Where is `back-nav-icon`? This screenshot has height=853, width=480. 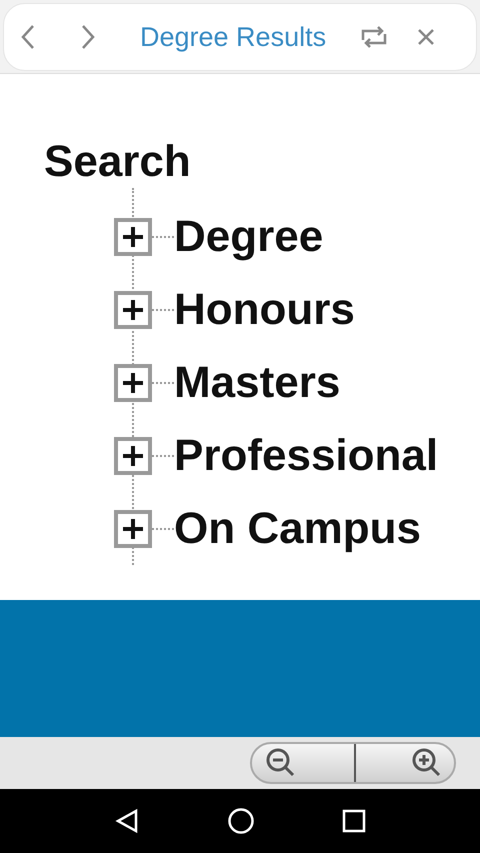
back-nav-icon is located at coordinates (127, 821).